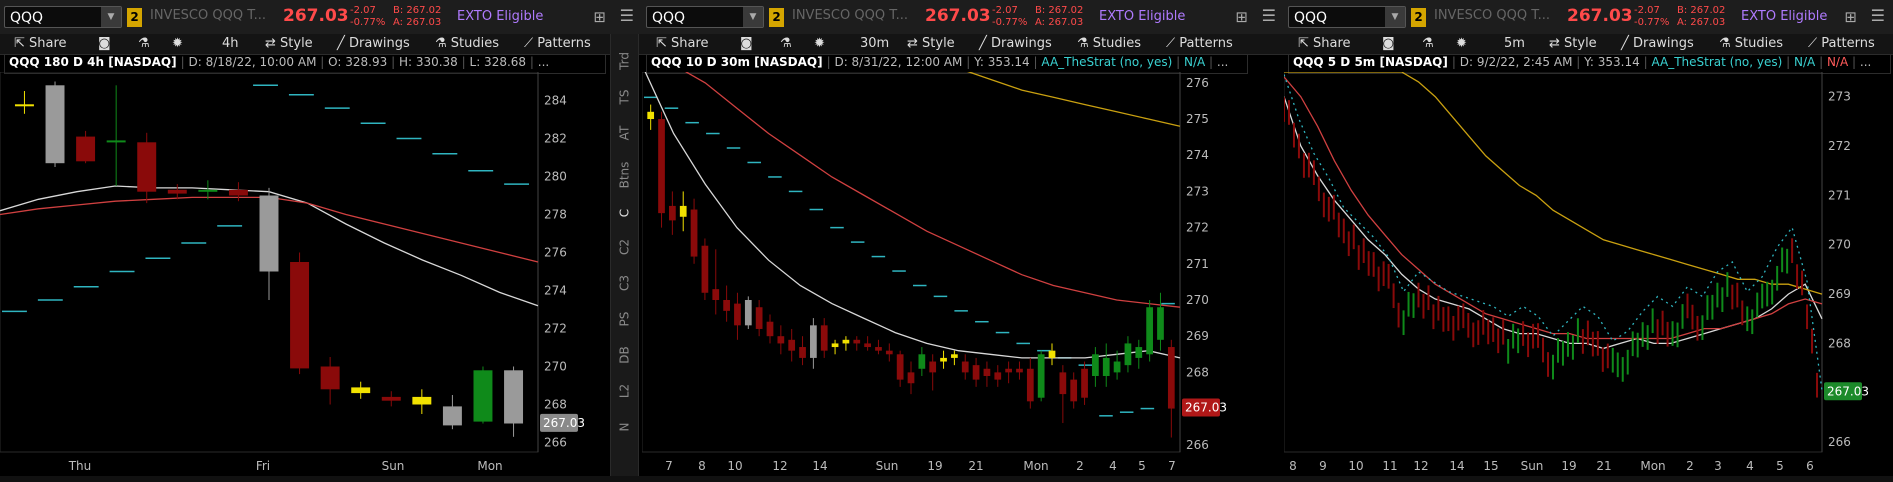  I want to click on exto-eligible: EXTO Eligible, so click(1784, 16).